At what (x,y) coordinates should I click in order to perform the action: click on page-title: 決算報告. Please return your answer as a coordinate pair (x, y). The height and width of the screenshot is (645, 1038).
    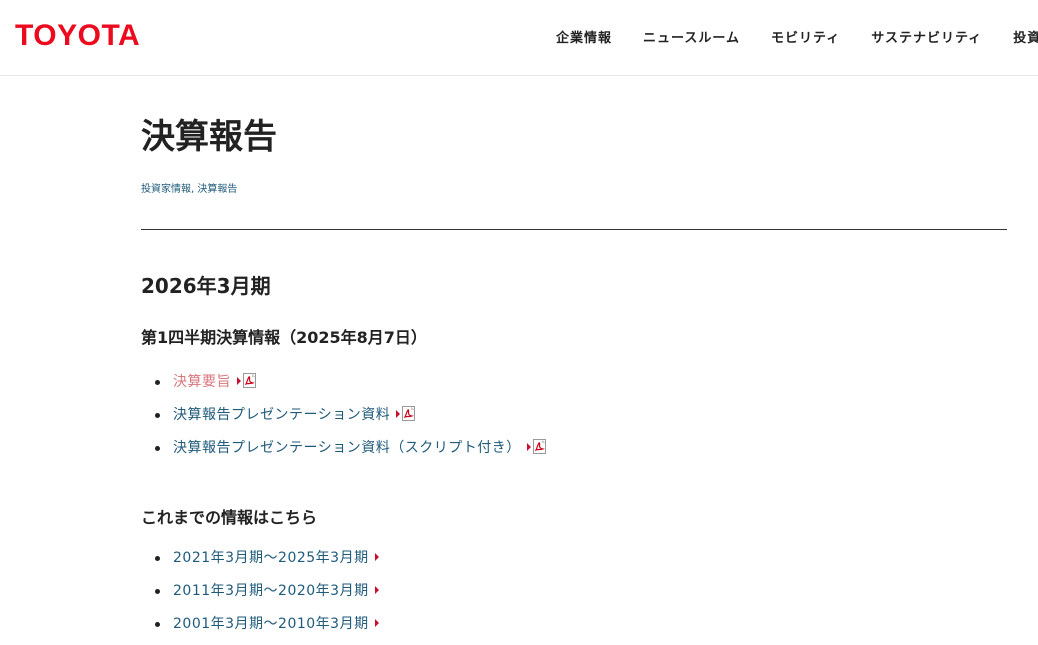
    Looking at the image, I should click on (209, 137).